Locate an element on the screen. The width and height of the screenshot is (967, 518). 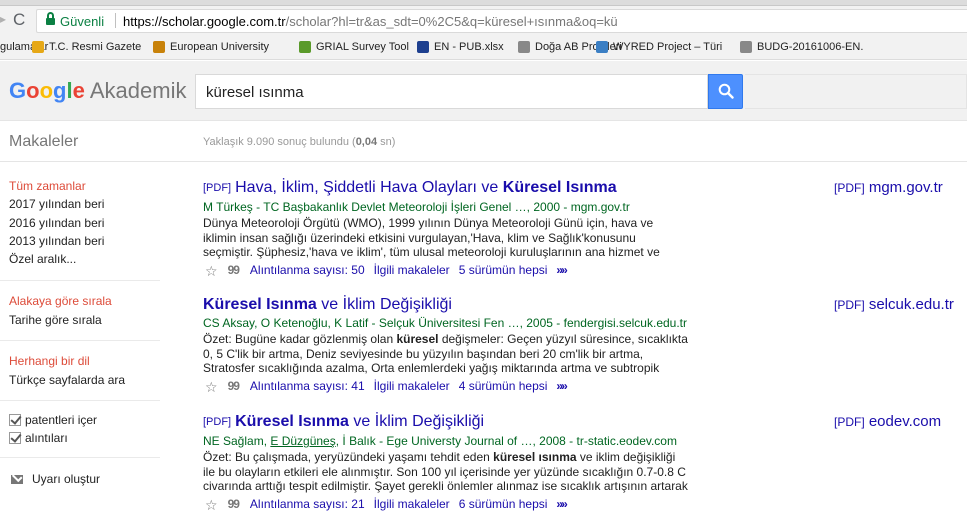
cited-by-link: Alıntılanma sayısı: 41 is located at coordinates (307, 386).